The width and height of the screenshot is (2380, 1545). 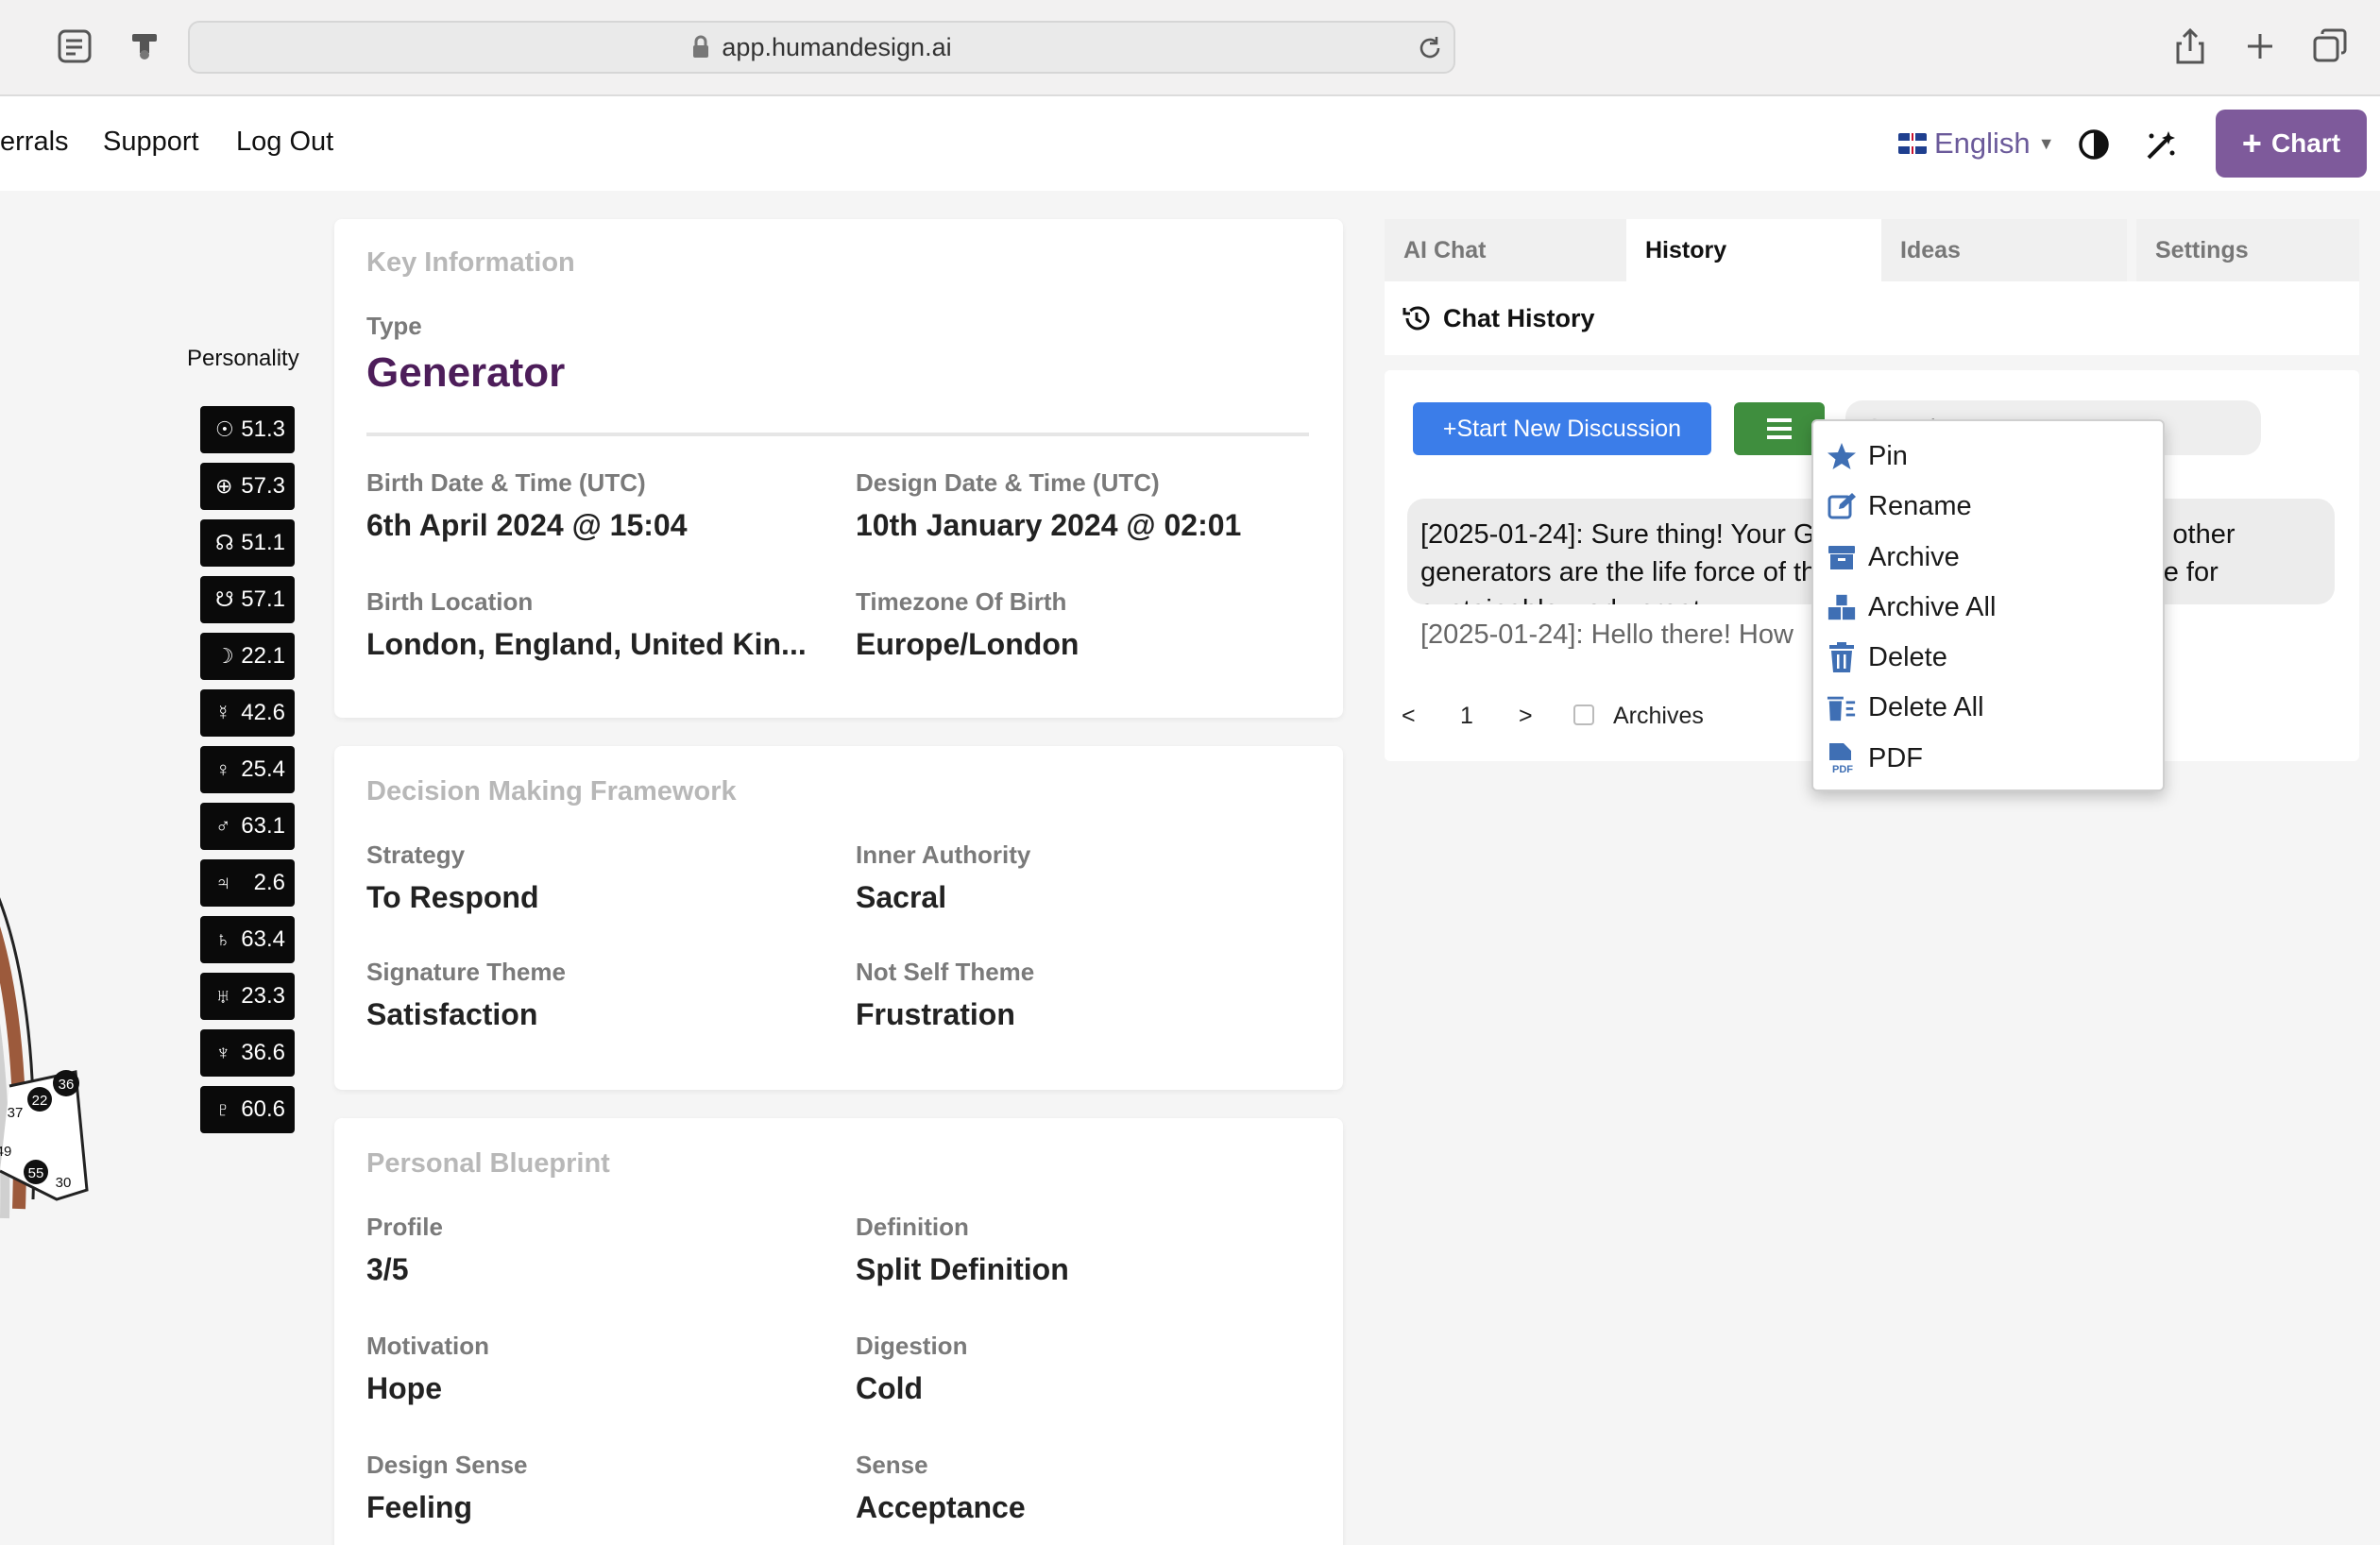 I want to click on inner-authority-value: Sacral, so click(x=901, y=897).